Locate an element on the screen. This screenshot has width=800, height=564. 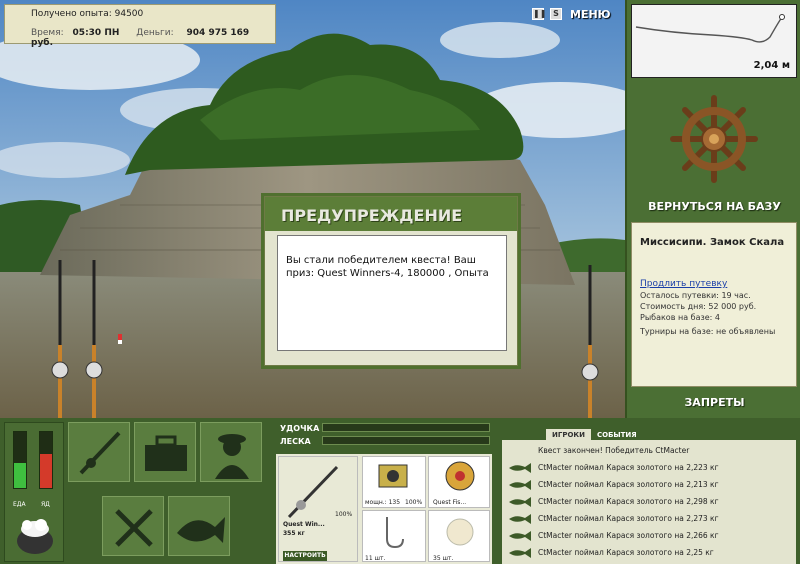
top-toolbar: ❚❚ S МЕНЮ is located at coordinates (571, 14).